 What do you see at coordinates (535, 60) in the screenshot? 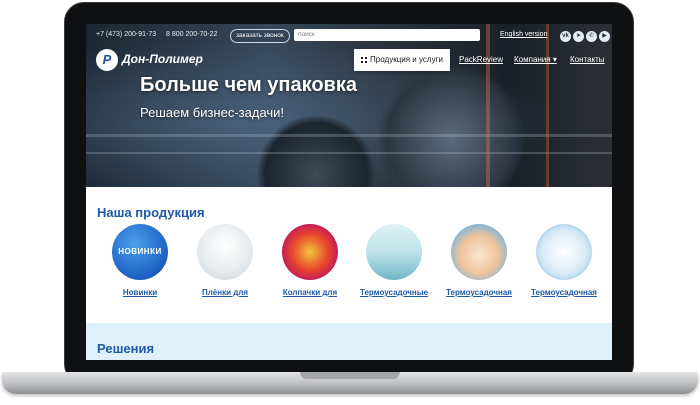
I see `nav-company: Компания ▾` at bounding box center [535, 60].